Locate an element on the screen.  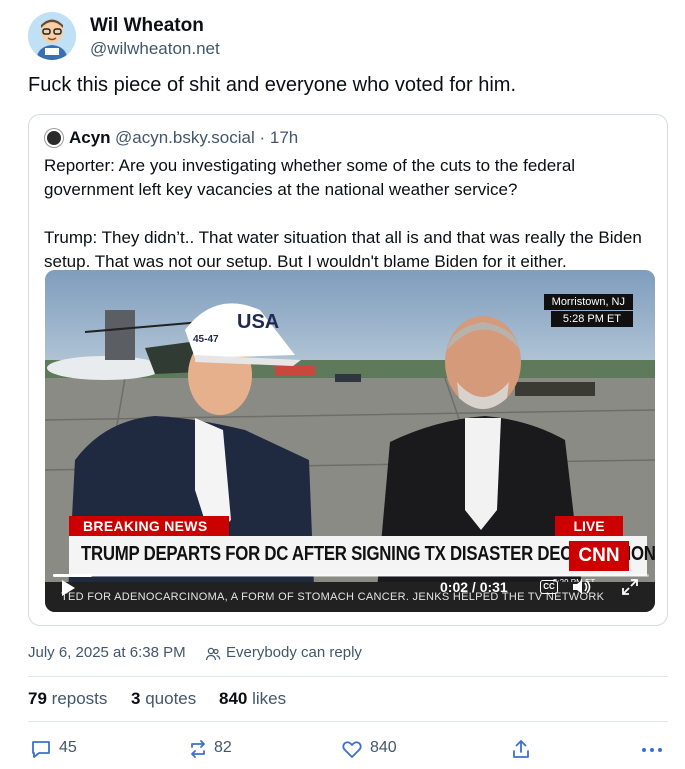
quoted-author-avatar is located at coordinates (54, 138).